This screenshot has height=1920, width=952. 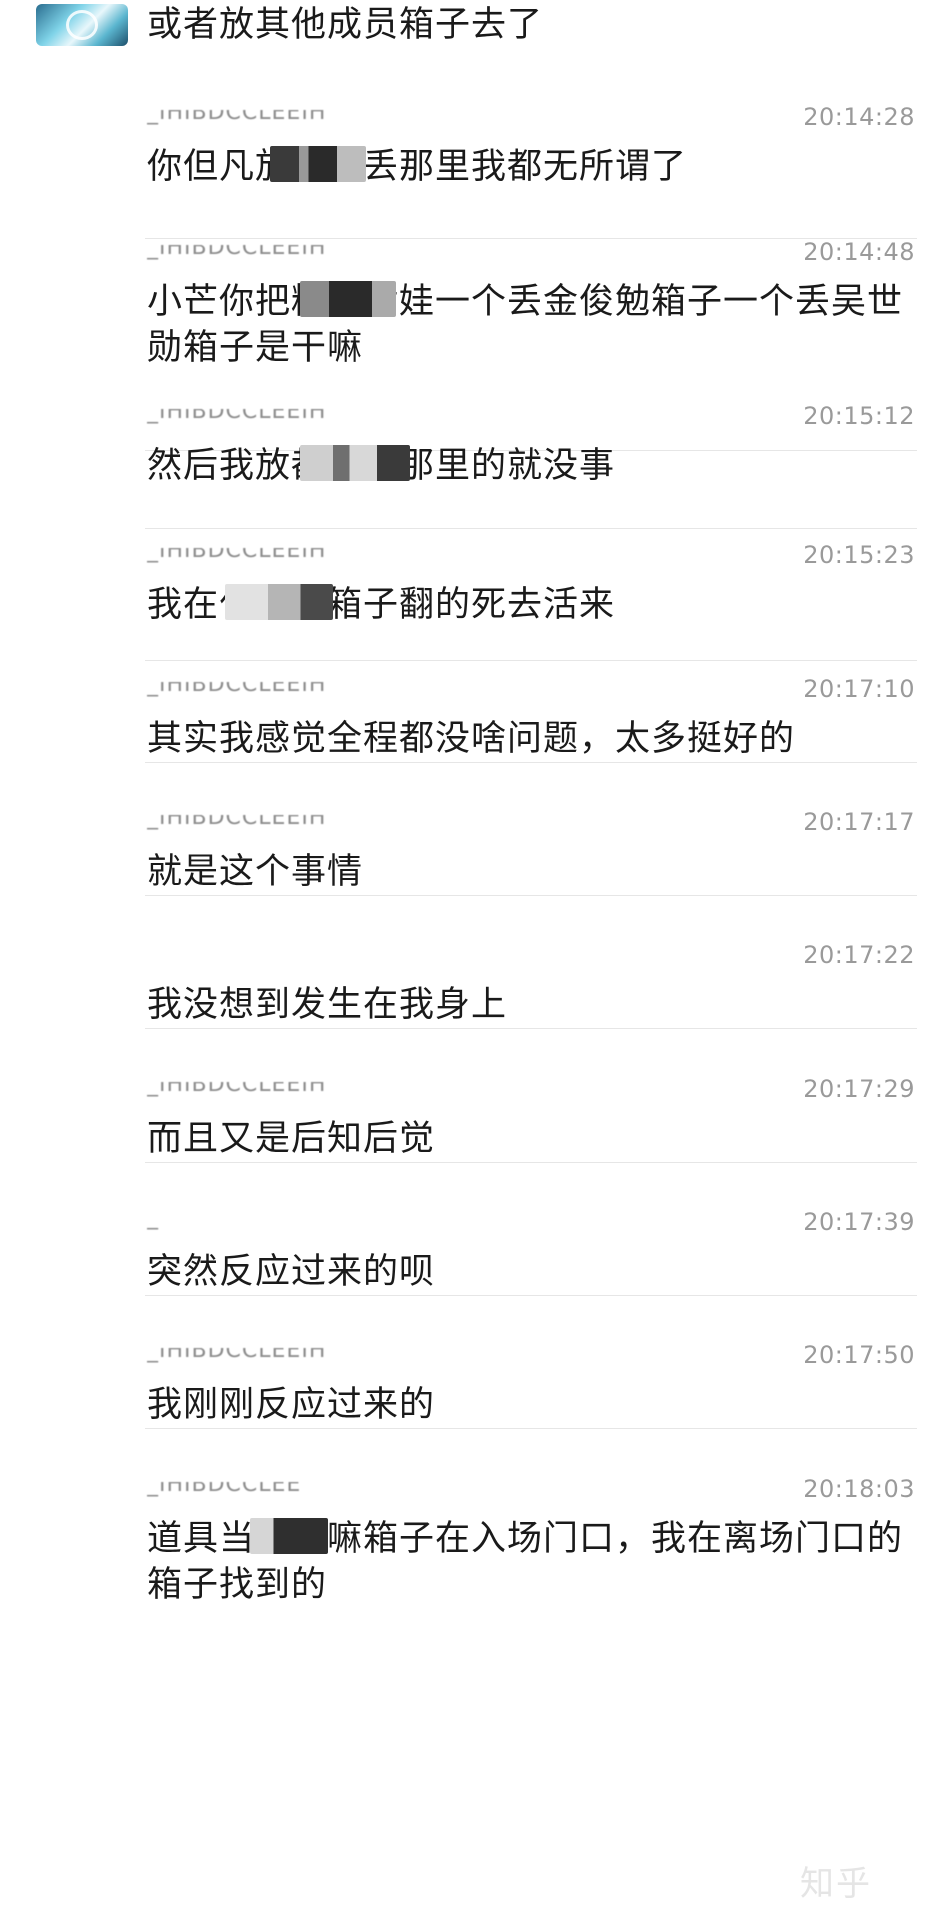 I want to click on message-text: 突然反应过来的呗, so click(x=291, y=1272).